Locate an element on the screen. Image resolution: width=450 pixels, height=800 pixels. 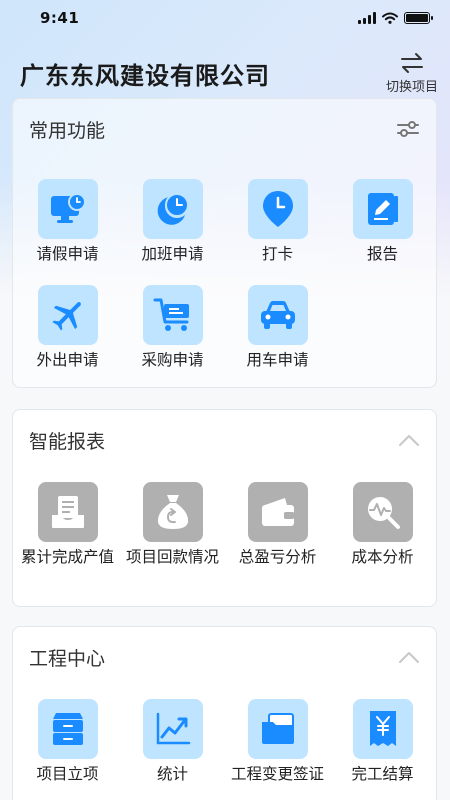
statistics-icon-box is located at coordinates (172, 729).